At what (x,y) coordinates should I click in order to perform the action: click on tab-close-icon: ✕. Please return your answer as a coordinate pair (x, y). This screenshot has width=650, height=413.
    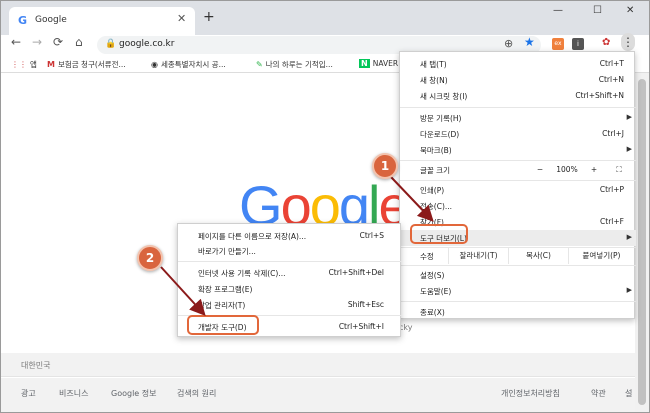
    Looking at the image, I should click on (181, 18).